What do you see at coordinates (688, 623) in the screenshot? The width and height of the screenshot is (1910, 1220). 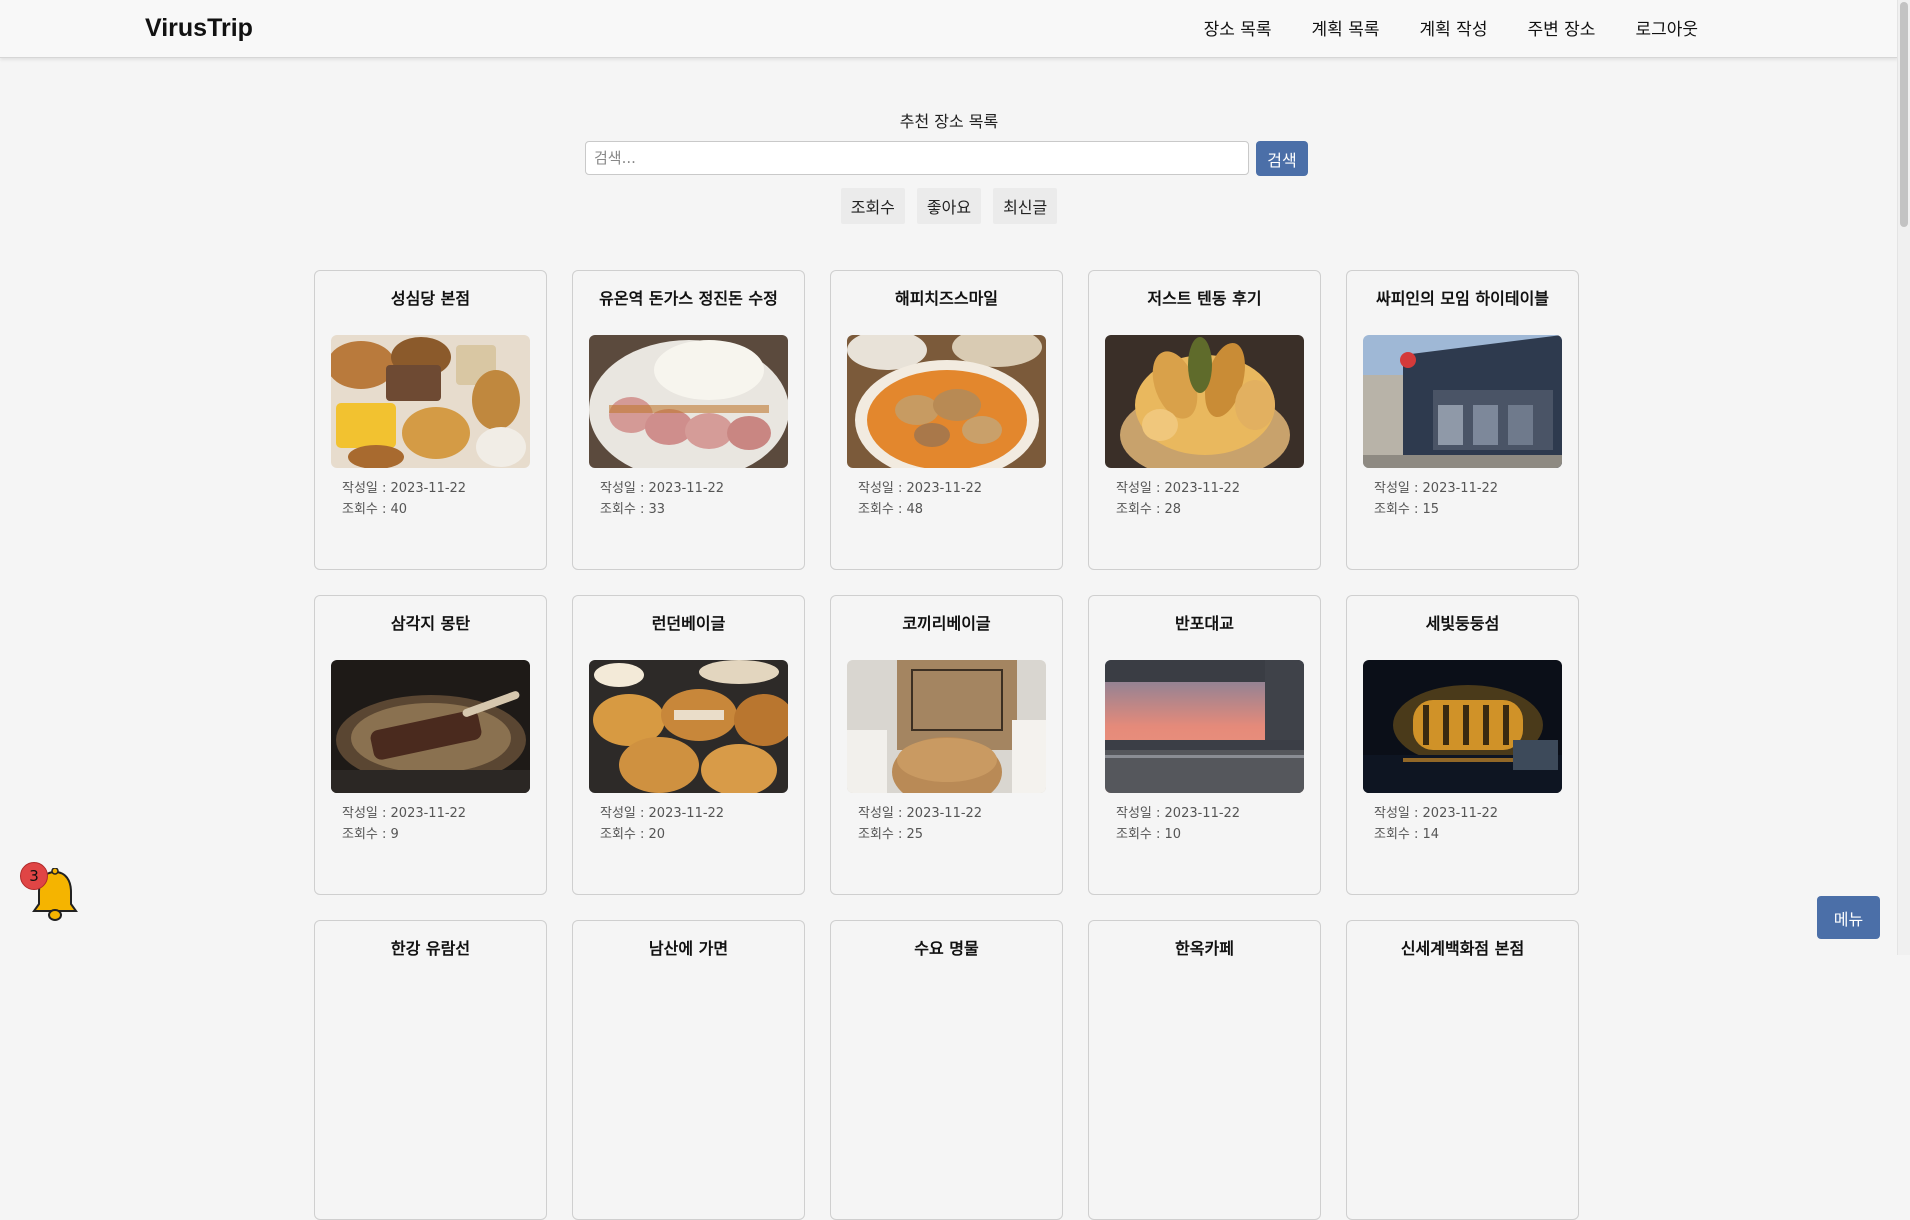 I see `card-title: 런던베이글` at bounding box center [688, 623].